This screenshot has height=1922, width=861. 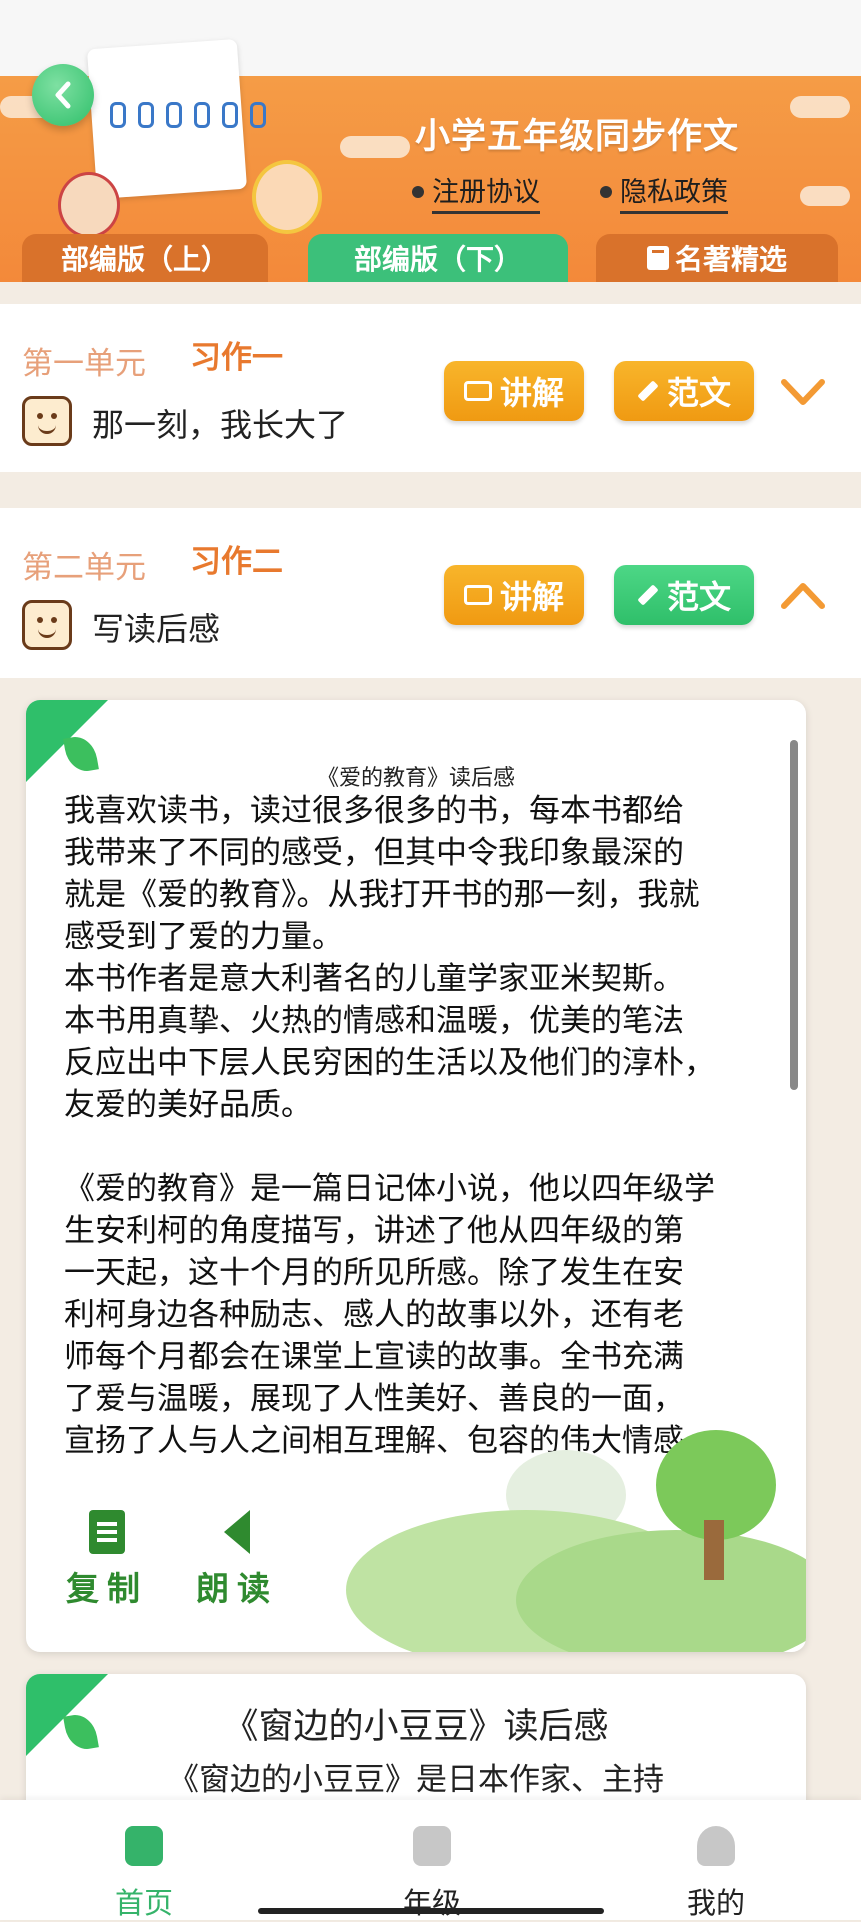 What do you see at coordinates (576, 1536) in the screenshot?
I see `landscape-illustration` at bounding box center [576, 1536].